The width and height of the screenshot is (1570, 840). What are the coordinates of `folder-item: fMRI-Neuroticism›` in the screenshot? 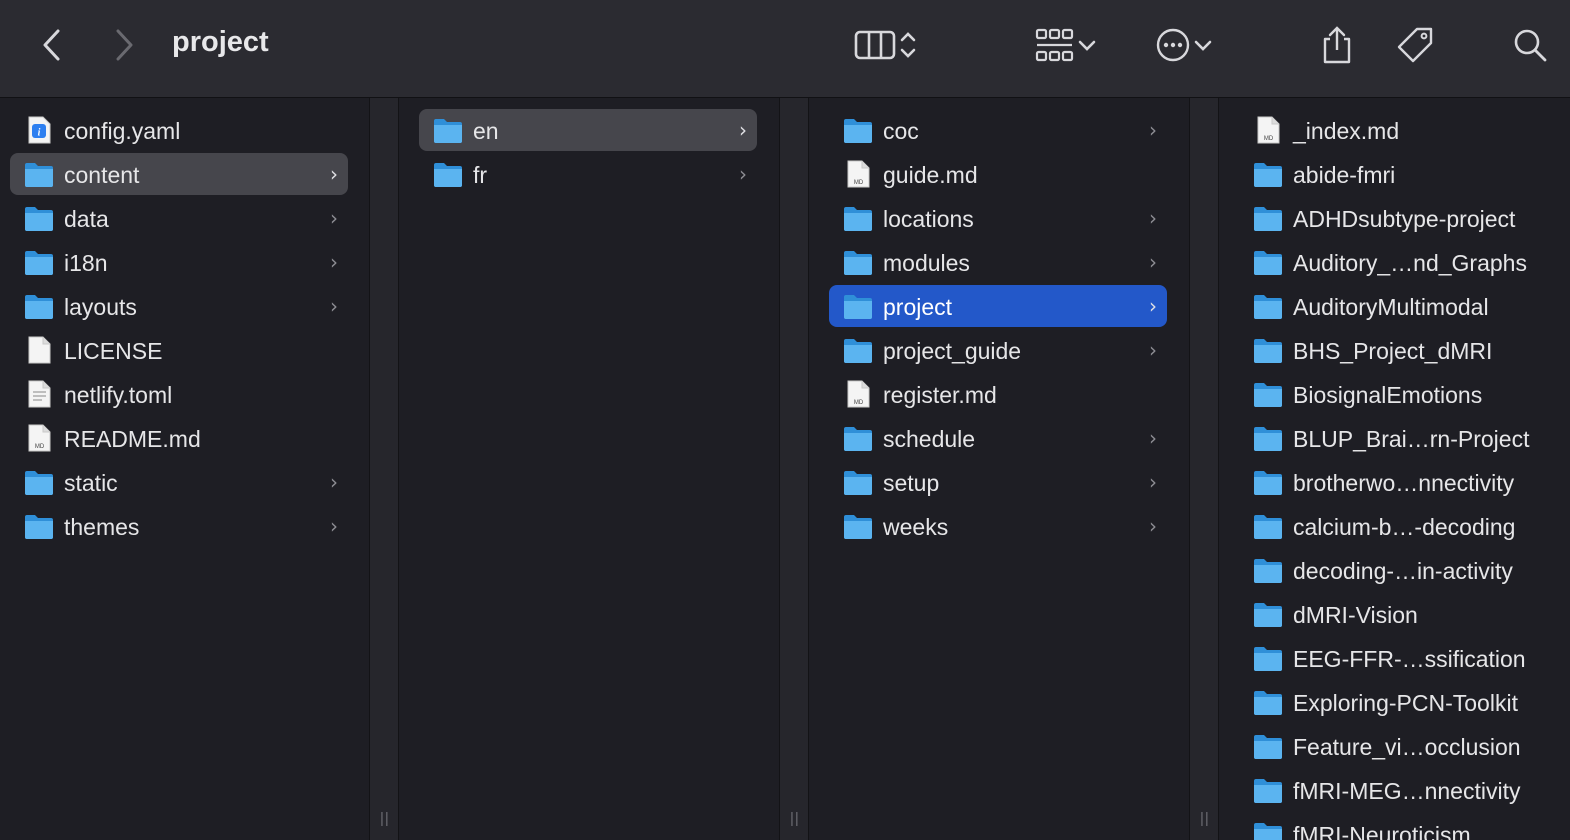 It's located at (1404, 826).